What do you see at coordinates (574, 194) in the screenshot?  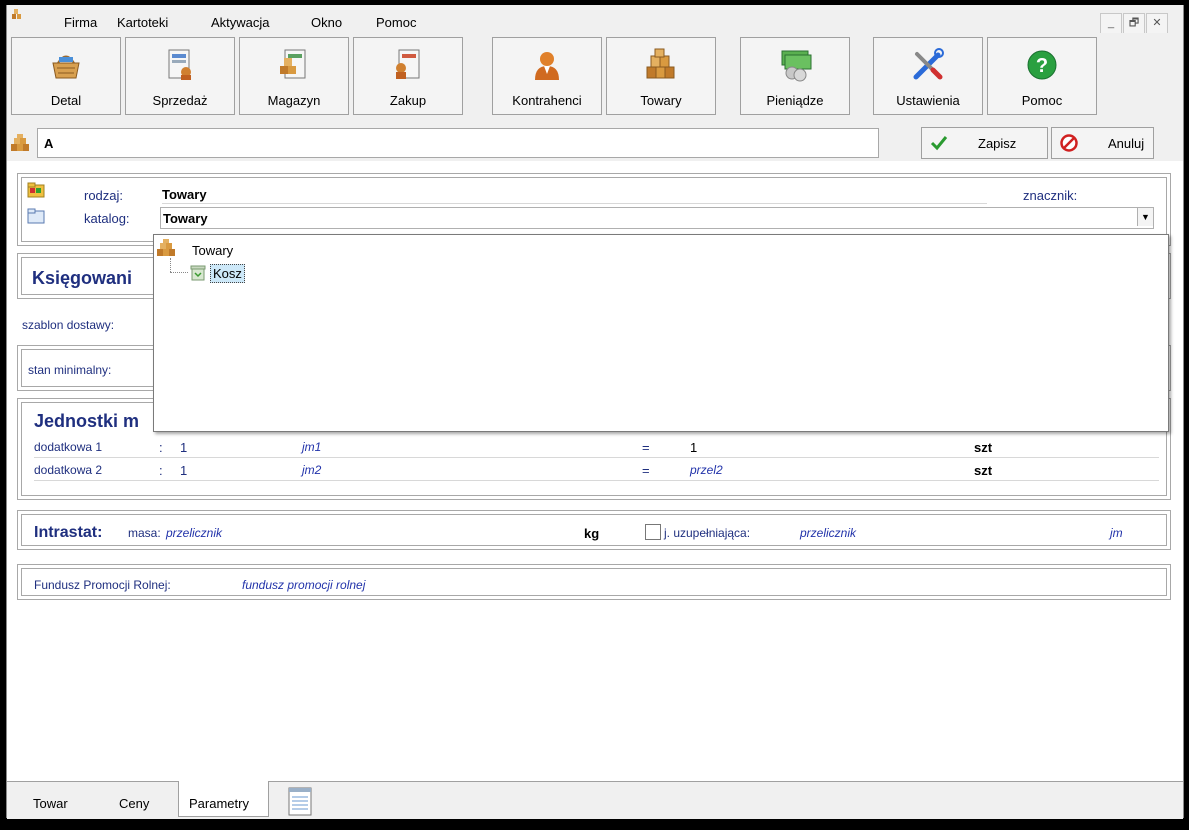 I see `rodzaj-field: Towary` at bounding box center [574, 194].